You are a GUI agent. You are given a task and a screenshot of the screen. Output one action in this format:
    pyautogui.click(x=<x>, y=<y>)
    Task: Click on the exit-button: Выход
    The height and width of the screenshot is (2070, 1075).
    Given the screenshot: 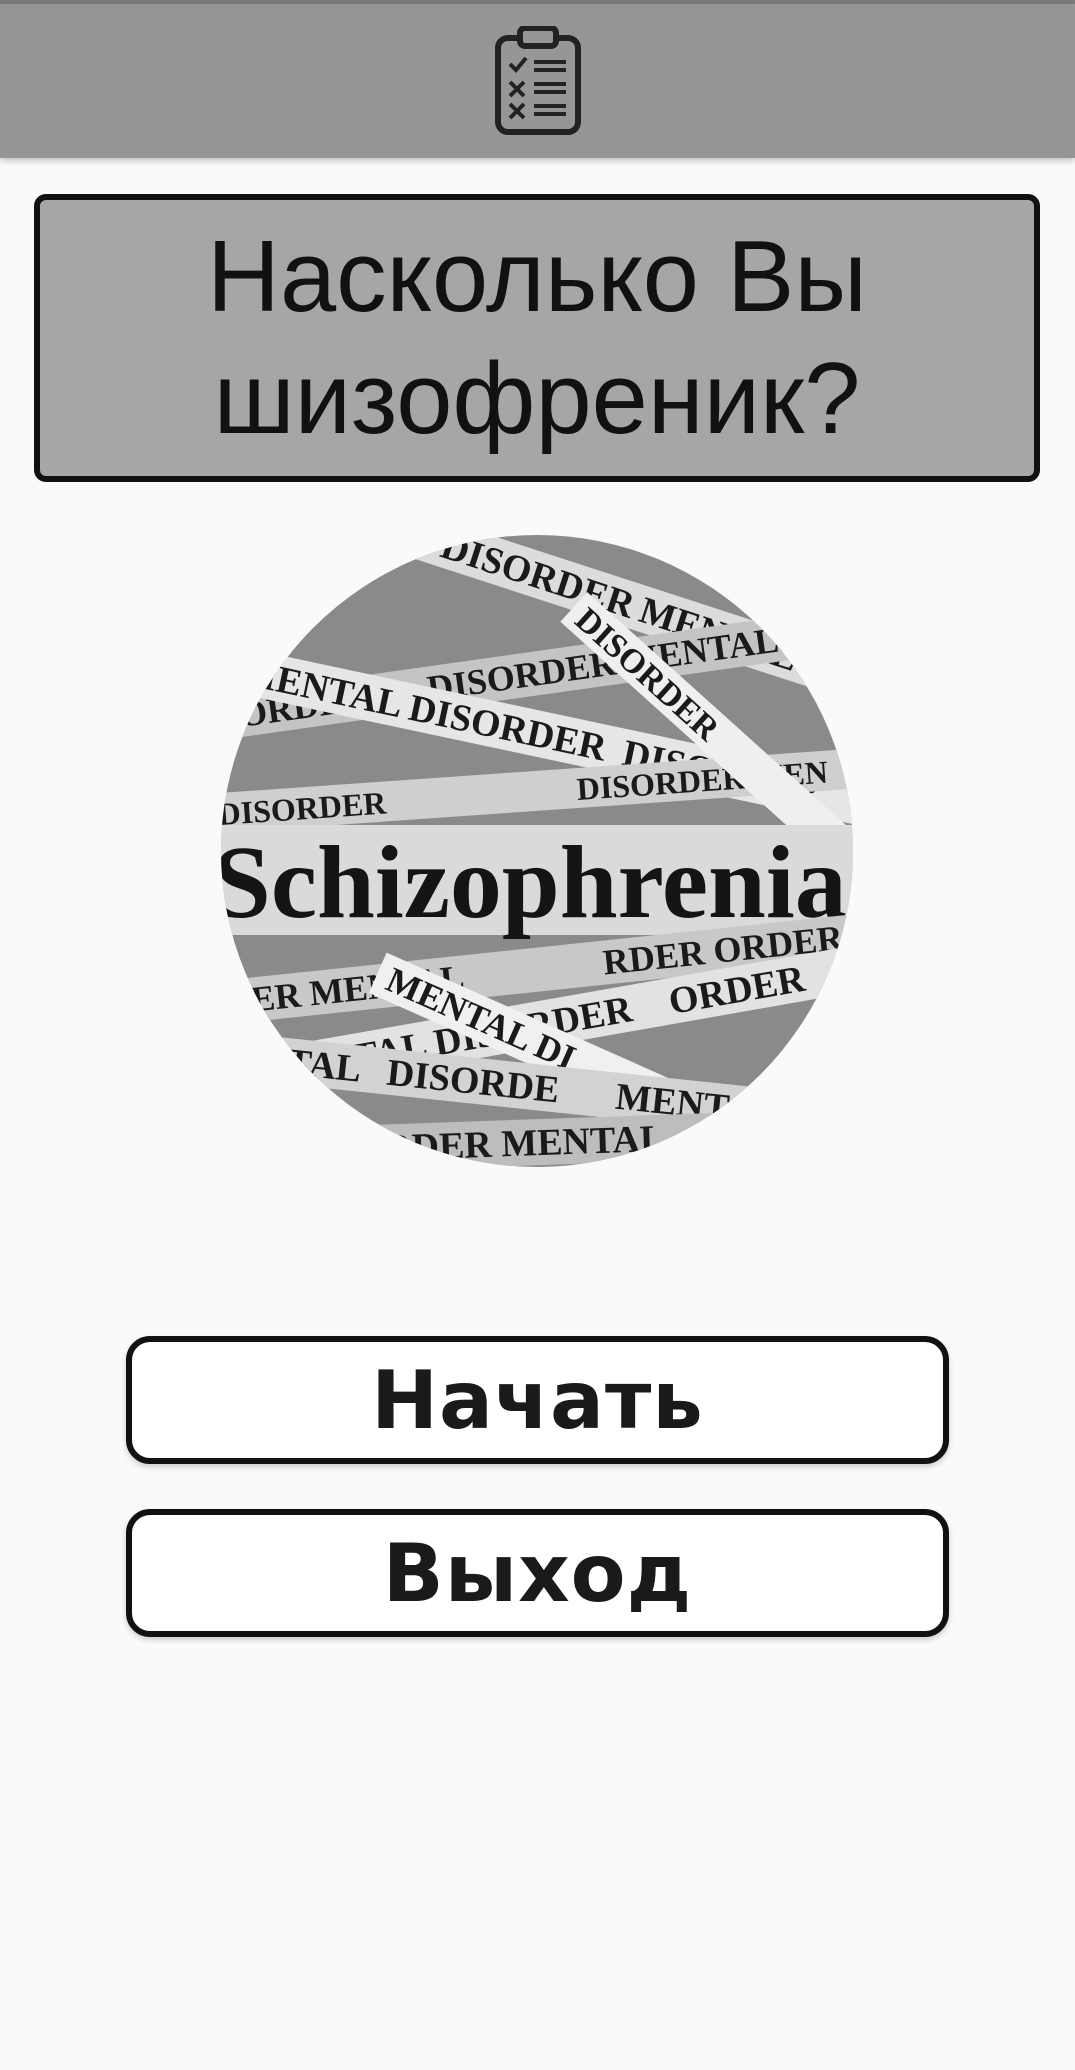 What is the action you would take?
    pyautogui.click(x=537, y=1573)
    